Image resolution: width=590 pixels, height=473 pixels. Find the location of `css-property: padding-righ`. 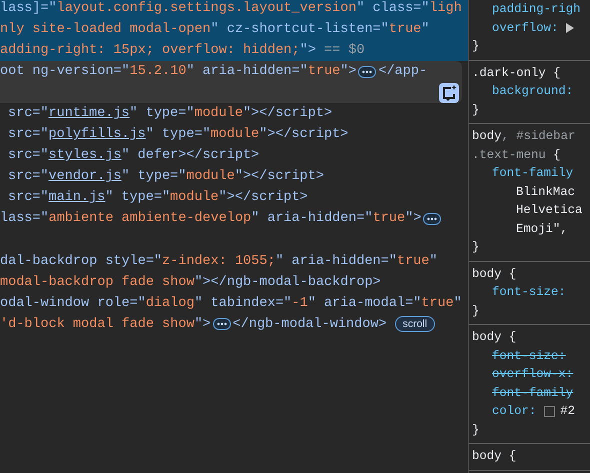

css-property: padding-righ is located at coordinates (536, 9).